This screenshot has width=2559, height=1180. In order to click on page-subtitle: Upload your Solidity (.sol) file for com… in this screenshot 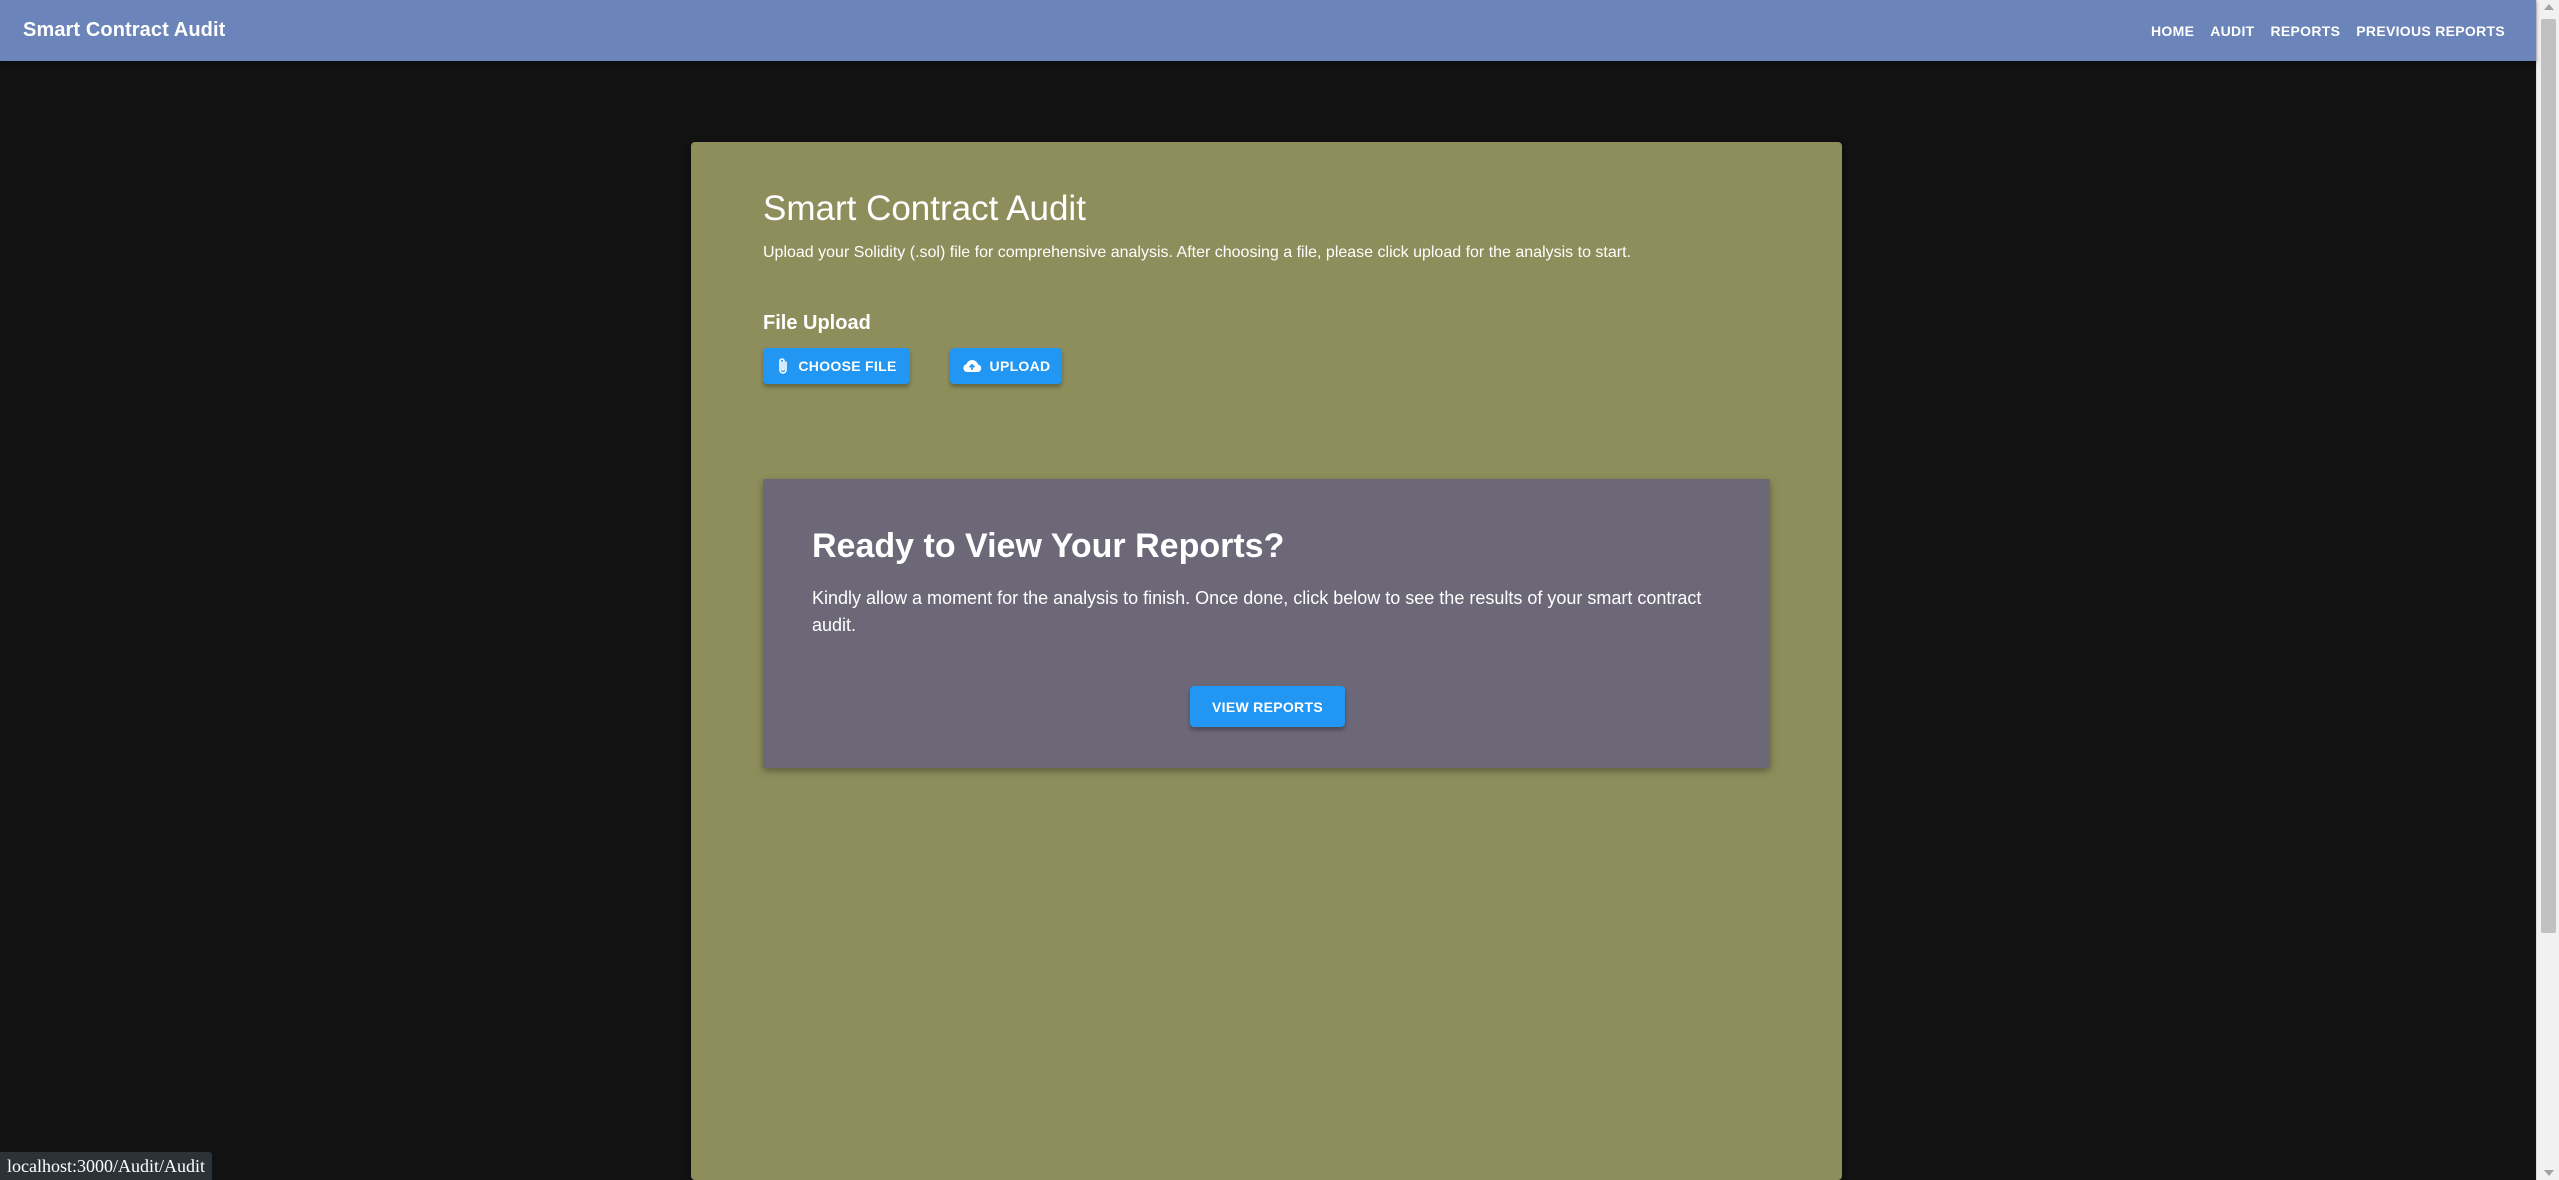, I will do `click(1197, 252)`.